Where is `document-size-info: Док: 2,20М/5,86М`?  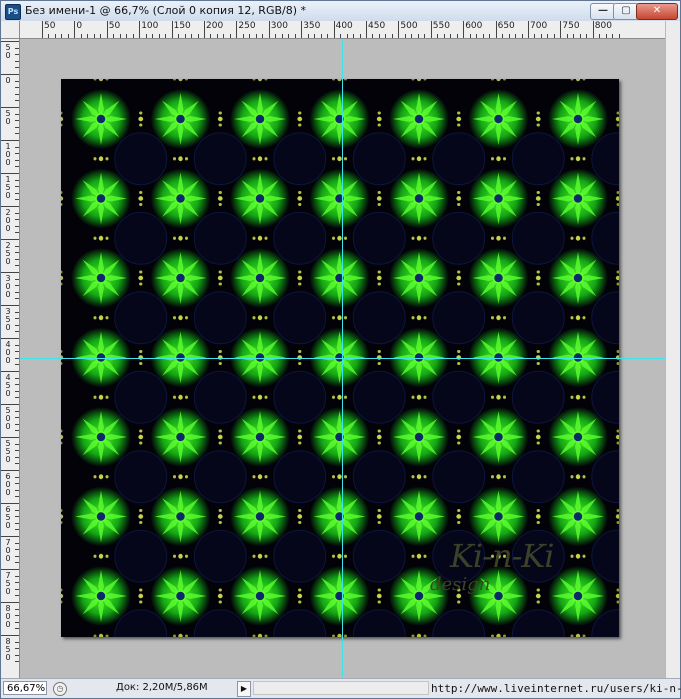 document-size-info: Док: 2,20М/5,86М is located at coordinates (162, 687).